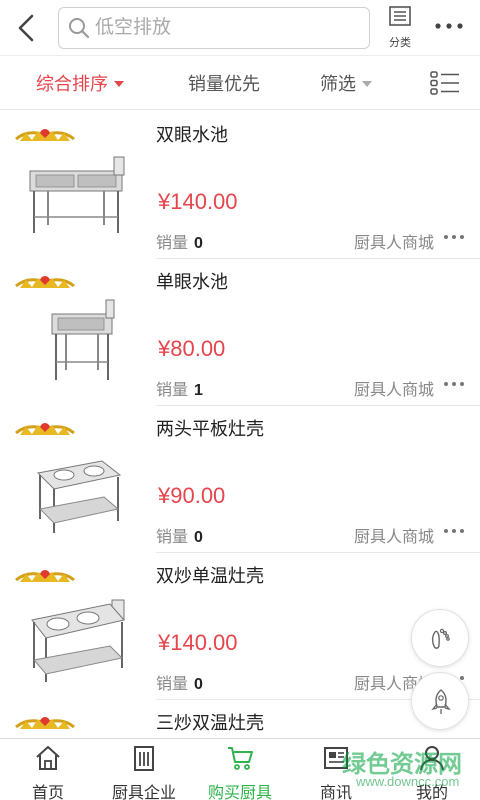 The image size is (480, 800). I want to click on tab-enterprises: 厨具企业, so click(144, 769).